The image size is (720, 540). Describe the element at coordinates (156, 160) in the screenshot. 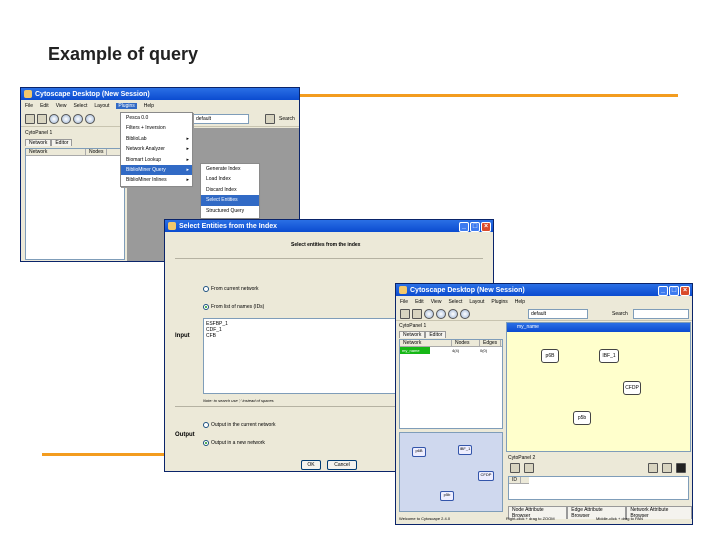

I see `plugins-menu-item-biomart: Biomart Lookup ▸` at that location.